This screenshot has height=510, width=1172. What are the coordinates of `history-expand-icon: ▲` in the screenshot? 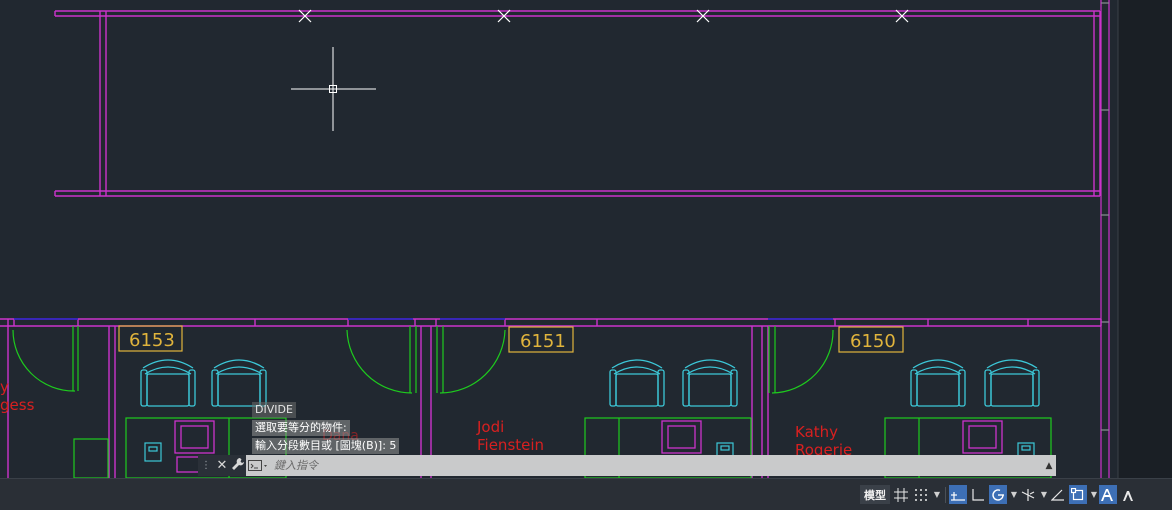 It's located at (1049, 466).